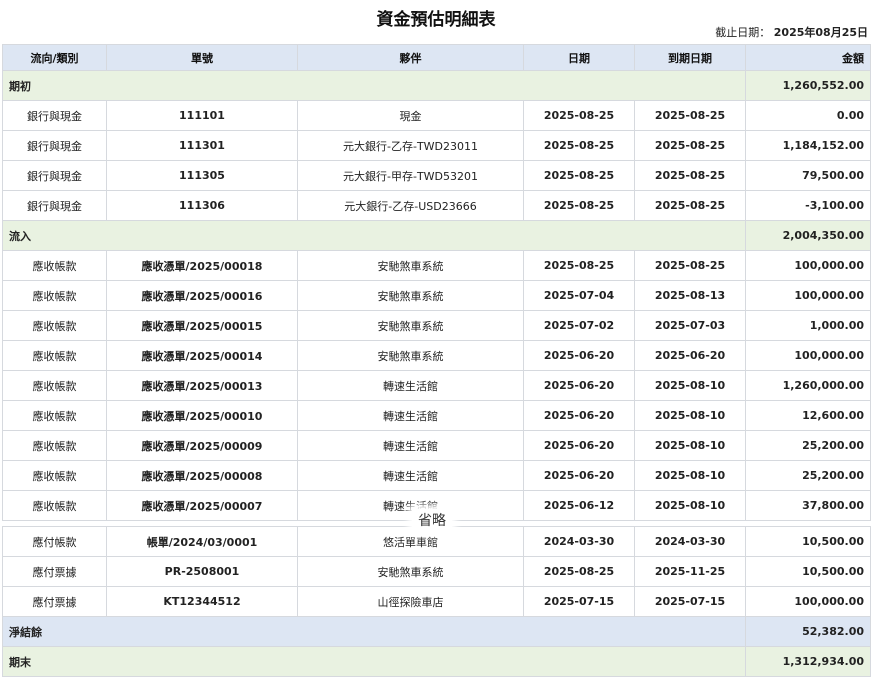 The image size is (872, 677). Describe the element at coordinates (436, 115) in the screenshot. I see `table-row: 銀行與現金 111101 現金 2025-08-25 2025-08-25 0.00` at that location.